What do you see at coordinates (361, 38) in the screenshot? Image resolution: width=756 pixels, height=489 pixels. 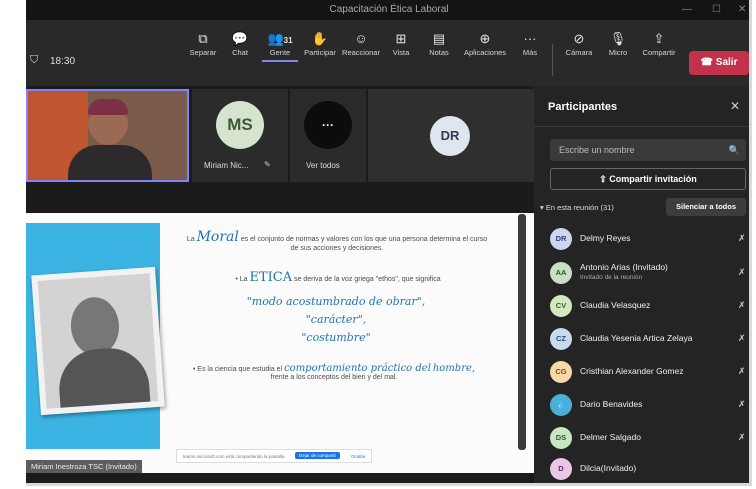 I see `smiley-icon: ☺` at bounding box center [361, 38].